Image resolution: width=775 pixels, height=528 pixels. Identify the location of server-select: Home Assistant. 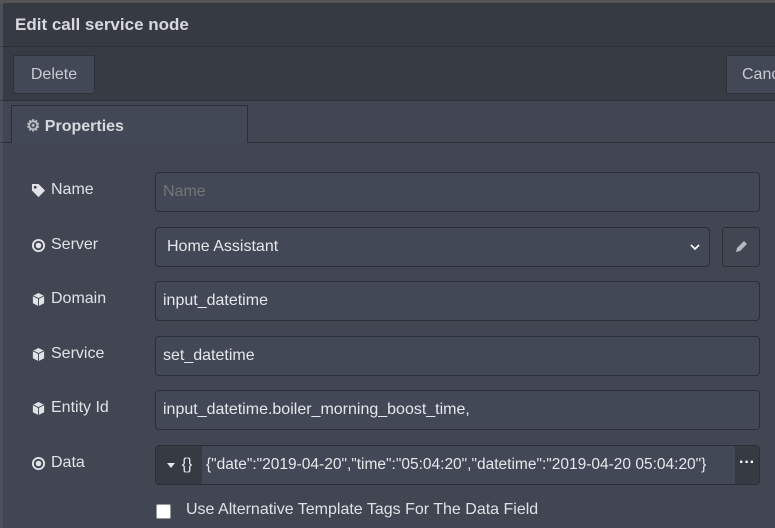
(432, 247).